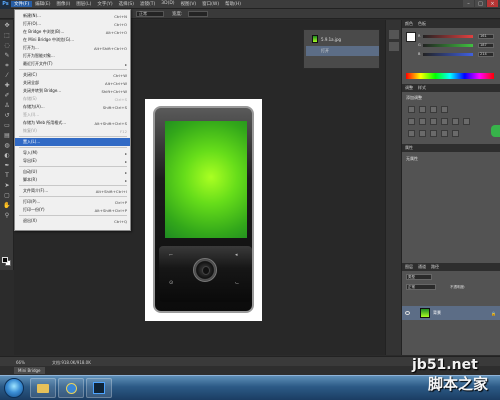 The image size is (500, 400). What do you see at coordinates (433, 109) in the screenshot?
I see `curves-adjustment-icon` at bounding box center [433, 109].